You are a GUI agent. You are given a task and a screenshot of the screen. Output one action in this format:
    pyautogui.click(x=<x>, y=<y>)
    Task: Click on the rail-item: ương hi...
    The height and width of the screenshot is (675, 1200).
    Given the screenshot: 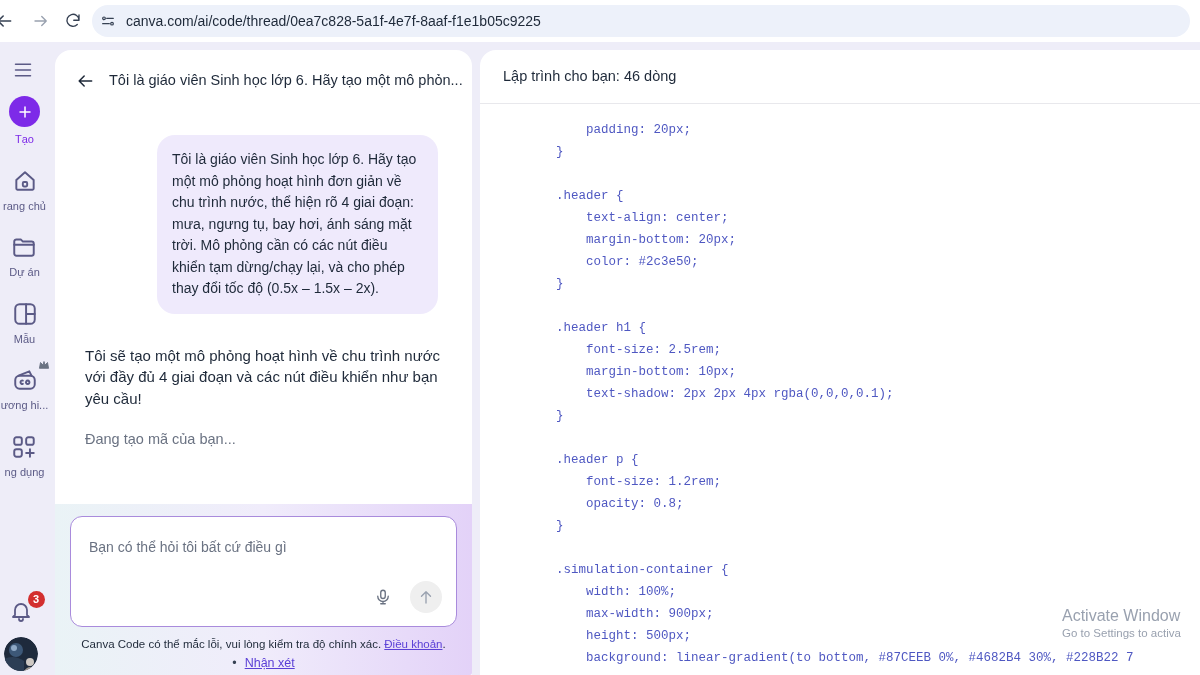 What is the action you would take?
    pyautogui.click(x=25, y=386)
    